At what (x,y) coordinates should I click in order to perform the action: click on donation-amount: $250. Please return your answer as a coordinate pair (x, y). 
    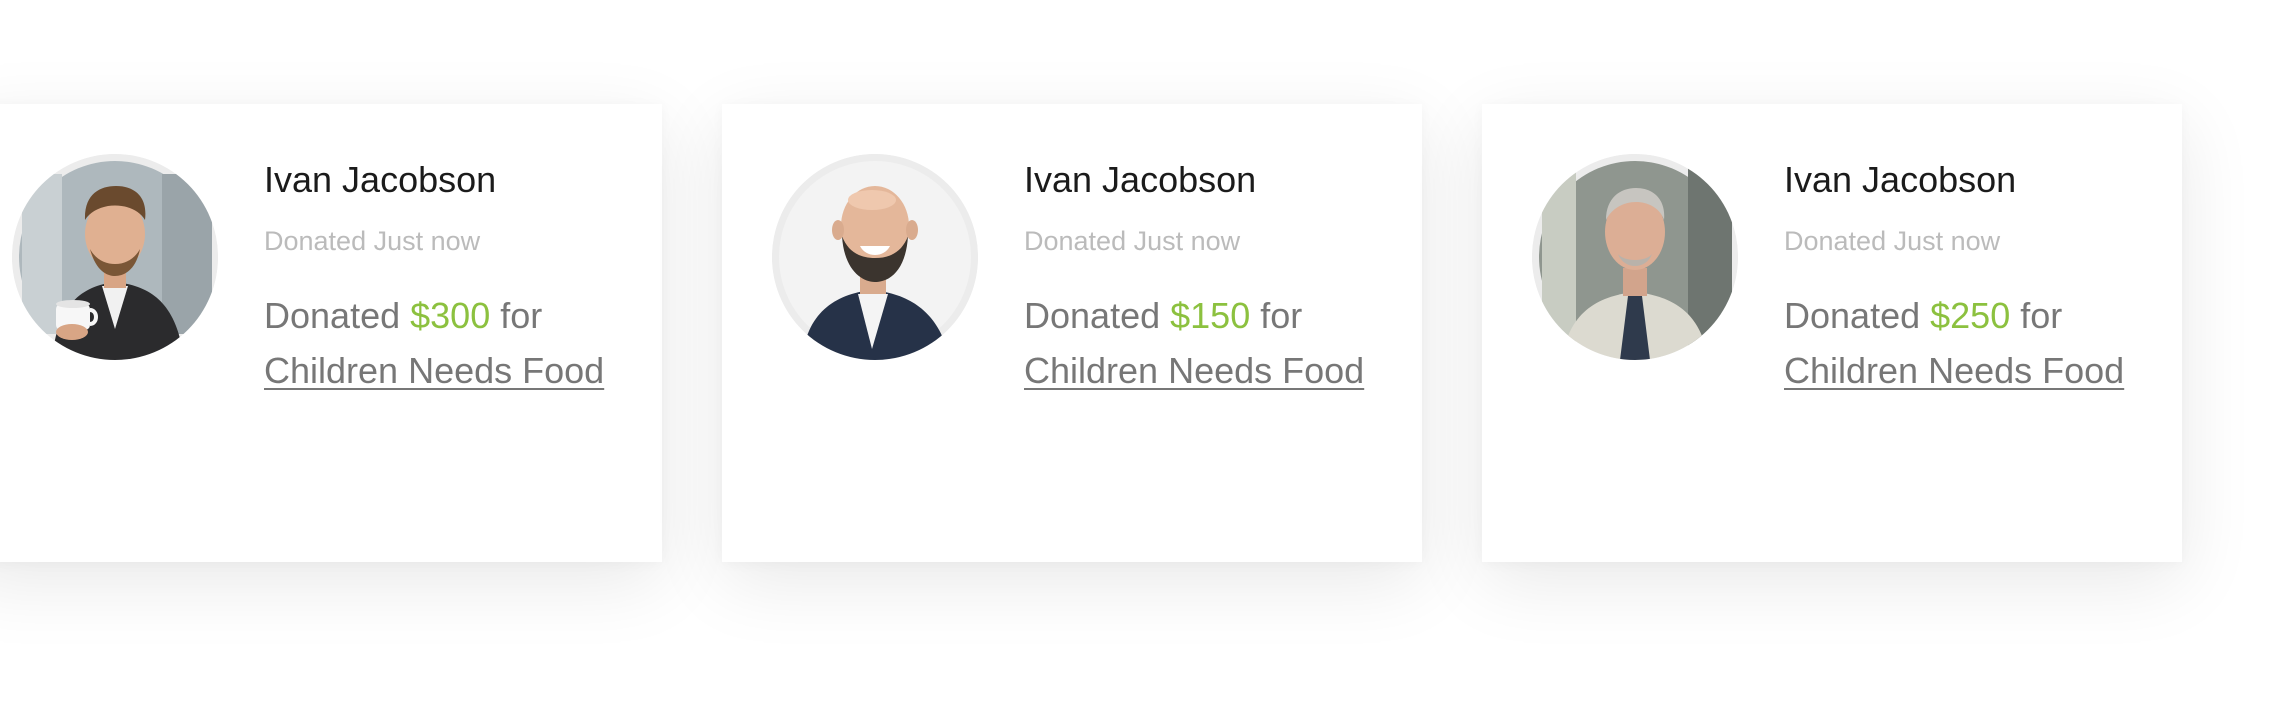
    Looking at the image, I should click on (1970, 315).